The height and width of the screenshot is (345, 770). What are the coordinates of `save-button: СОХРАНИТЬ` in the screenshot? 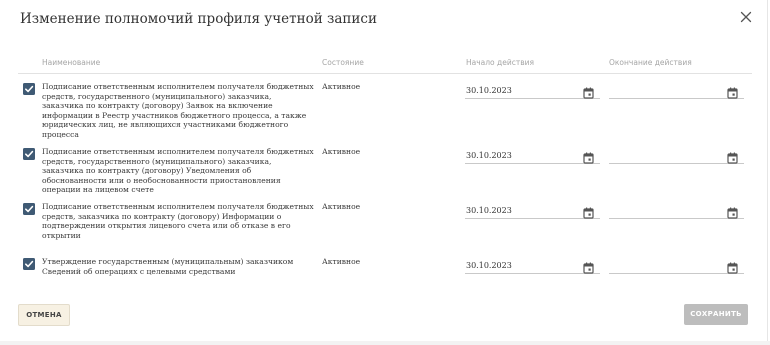 It's located at (716, 314).